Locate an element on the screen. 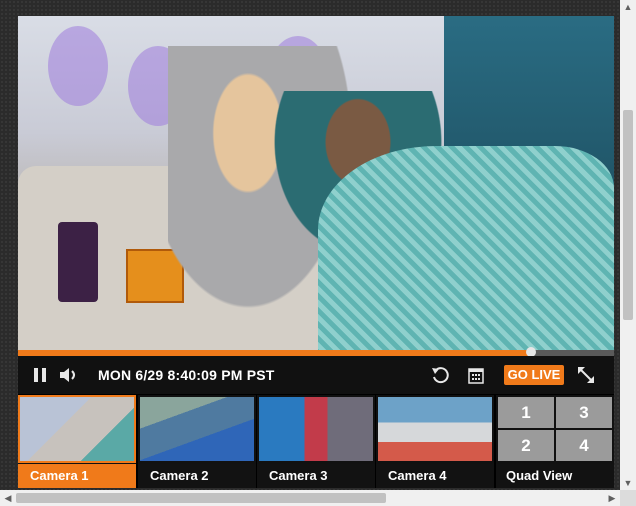 The image size is (636, 506). vertical-scroll-thumb is located at coordinates (628, 215).